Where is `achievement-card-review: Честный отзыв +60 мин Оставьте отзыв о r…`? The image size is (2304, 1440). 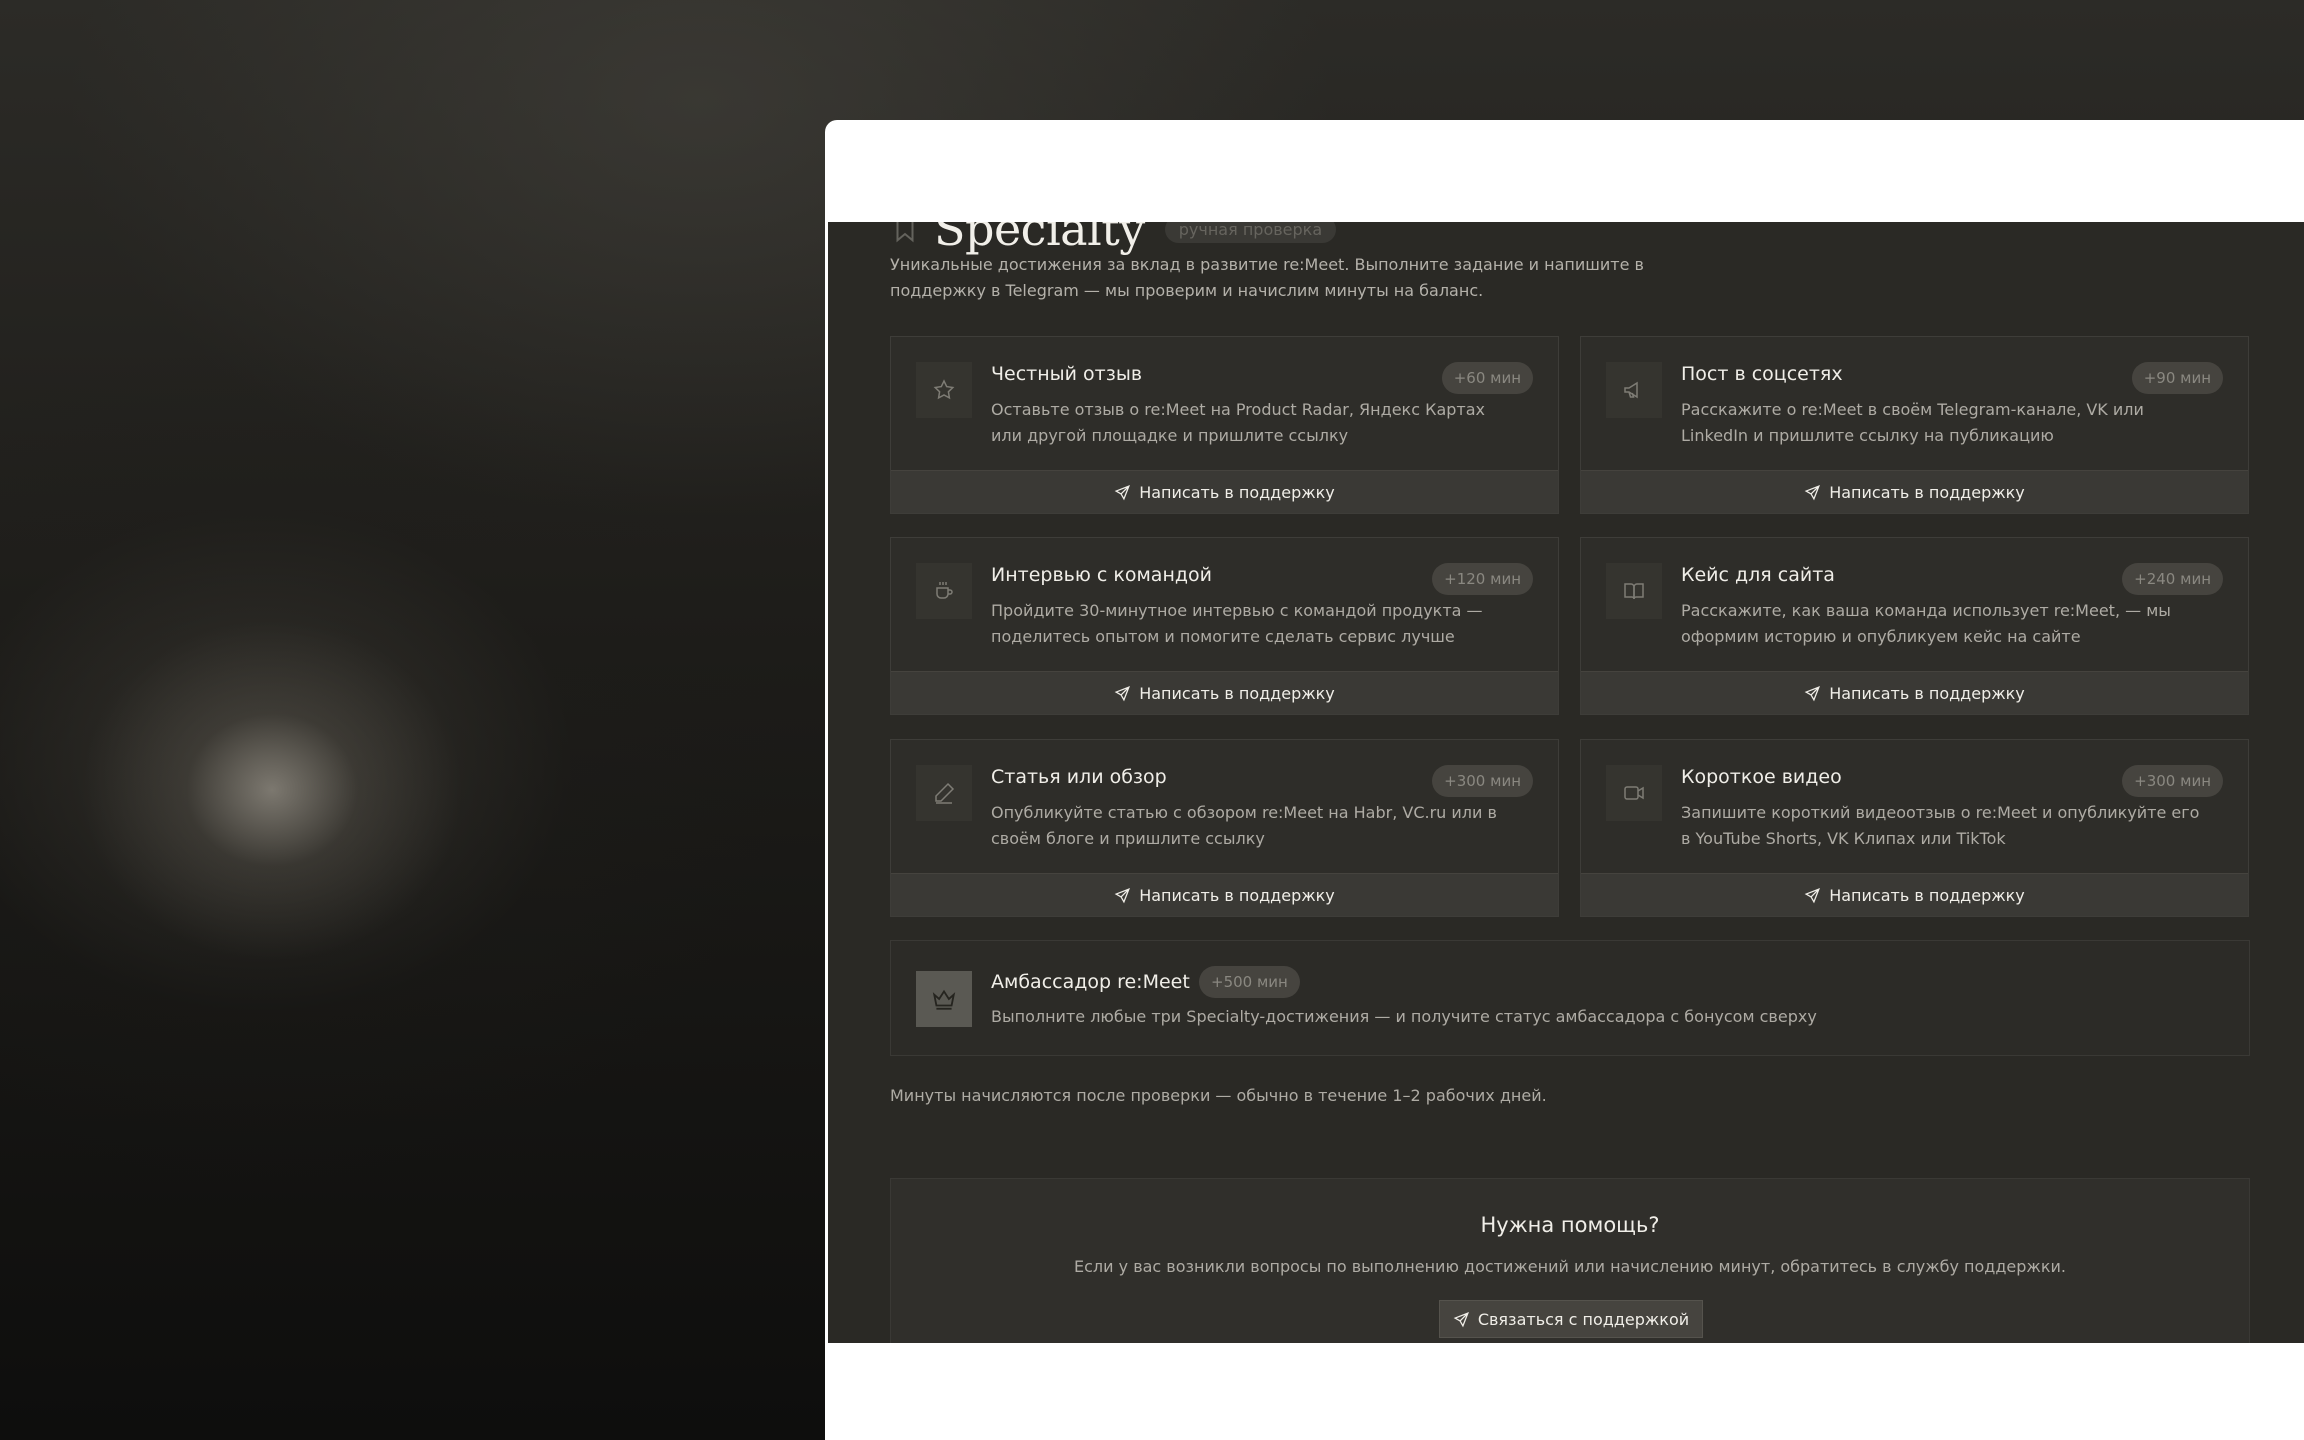 achievement-card-review: Честный отзыв +60 мин Оставьте отзыв о r… is located at coordinates (1224, 425).